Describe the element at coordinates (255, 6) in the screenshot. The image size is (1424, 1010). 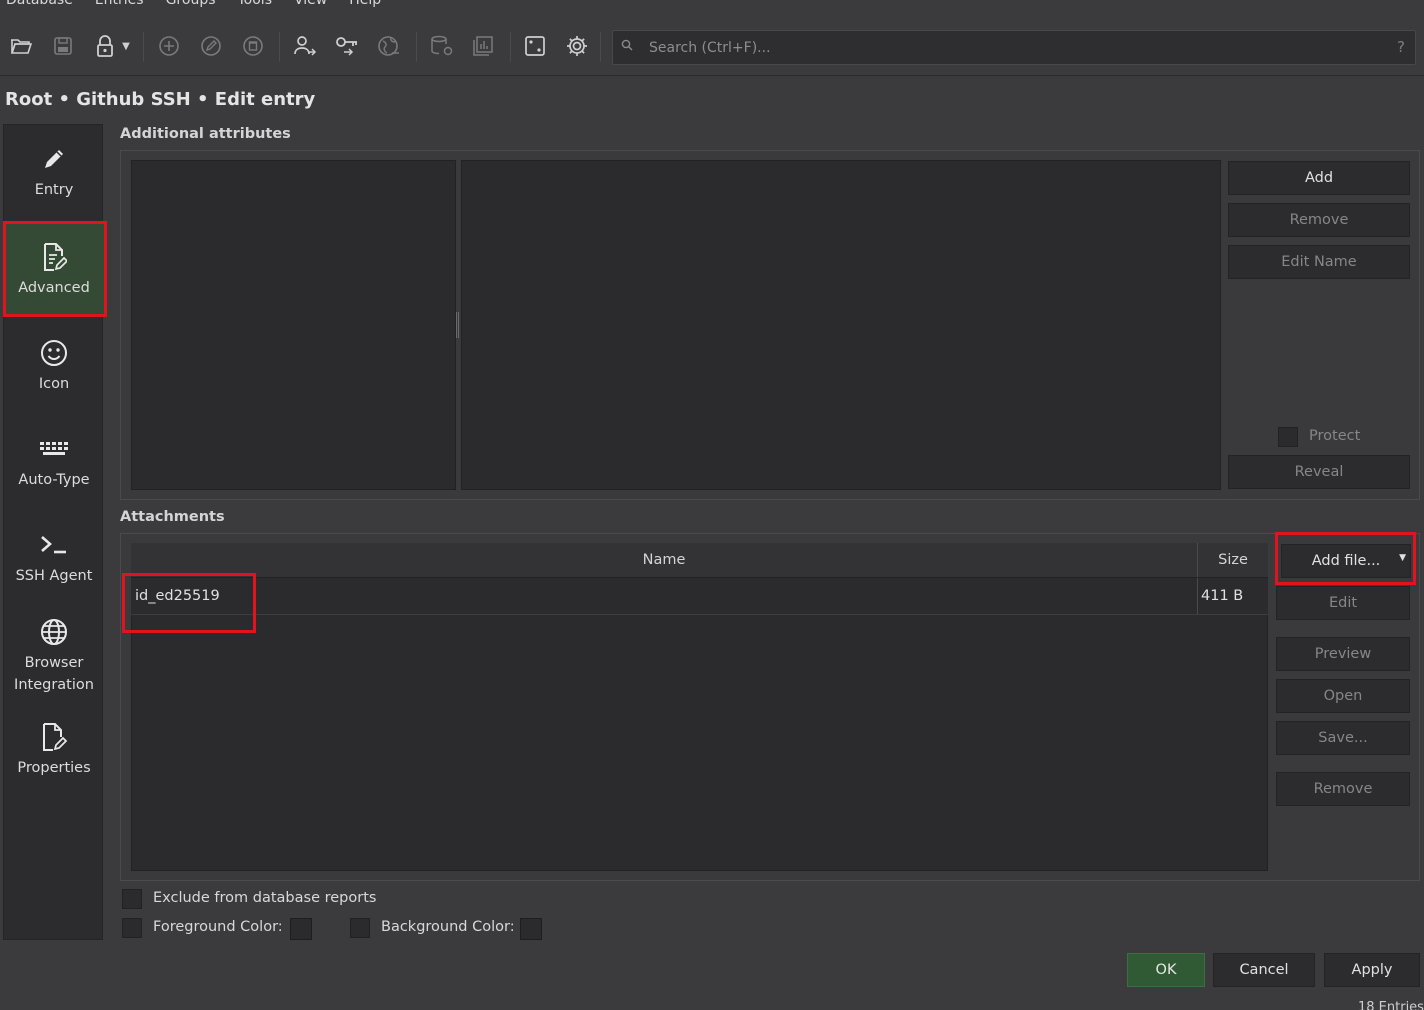
I see `menu-tools: Tools` at that location.